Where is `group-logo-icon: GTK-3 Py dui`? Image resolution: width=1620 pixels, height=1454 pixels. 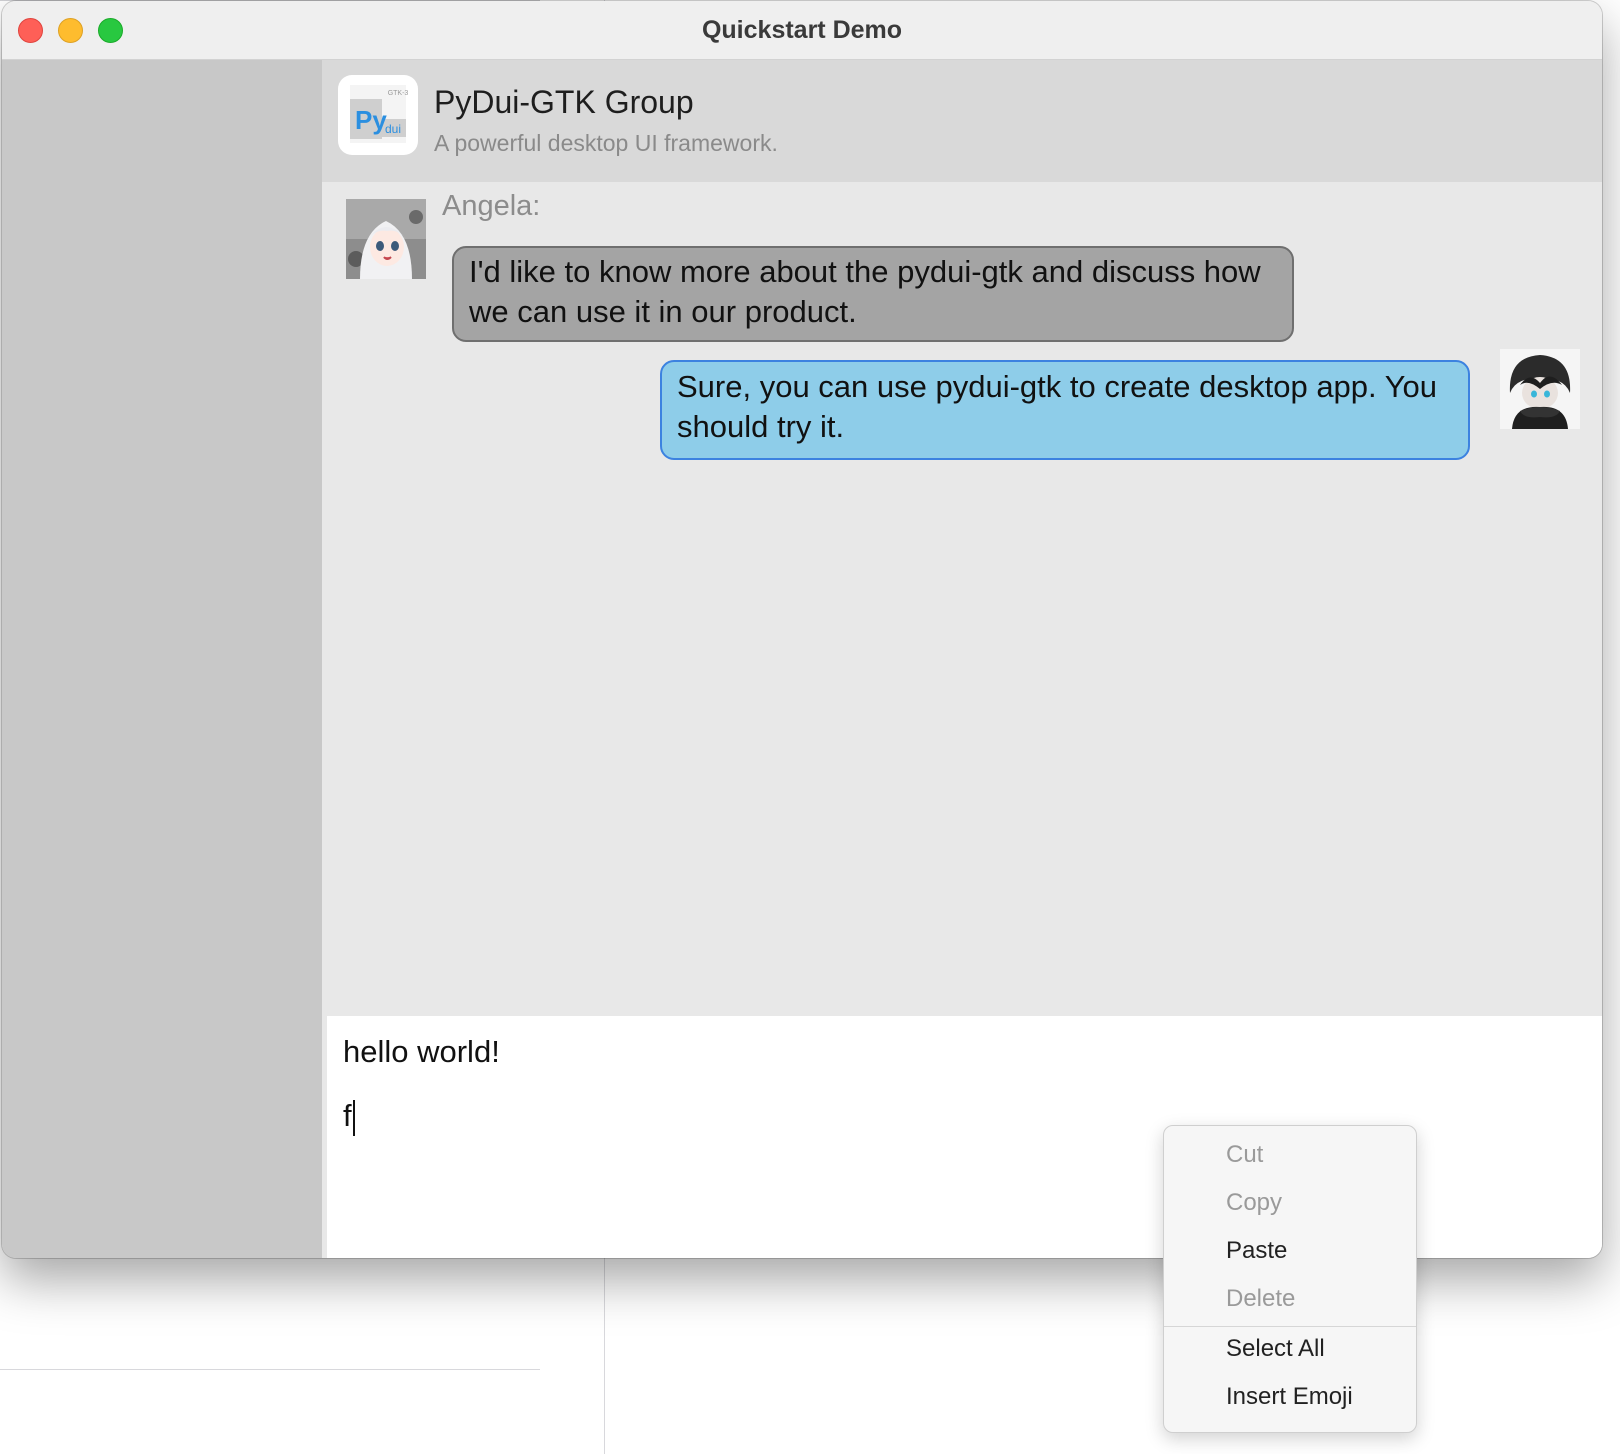 group-logo-icon: GTK-3 Py dui is located at coordinates (378, 115).